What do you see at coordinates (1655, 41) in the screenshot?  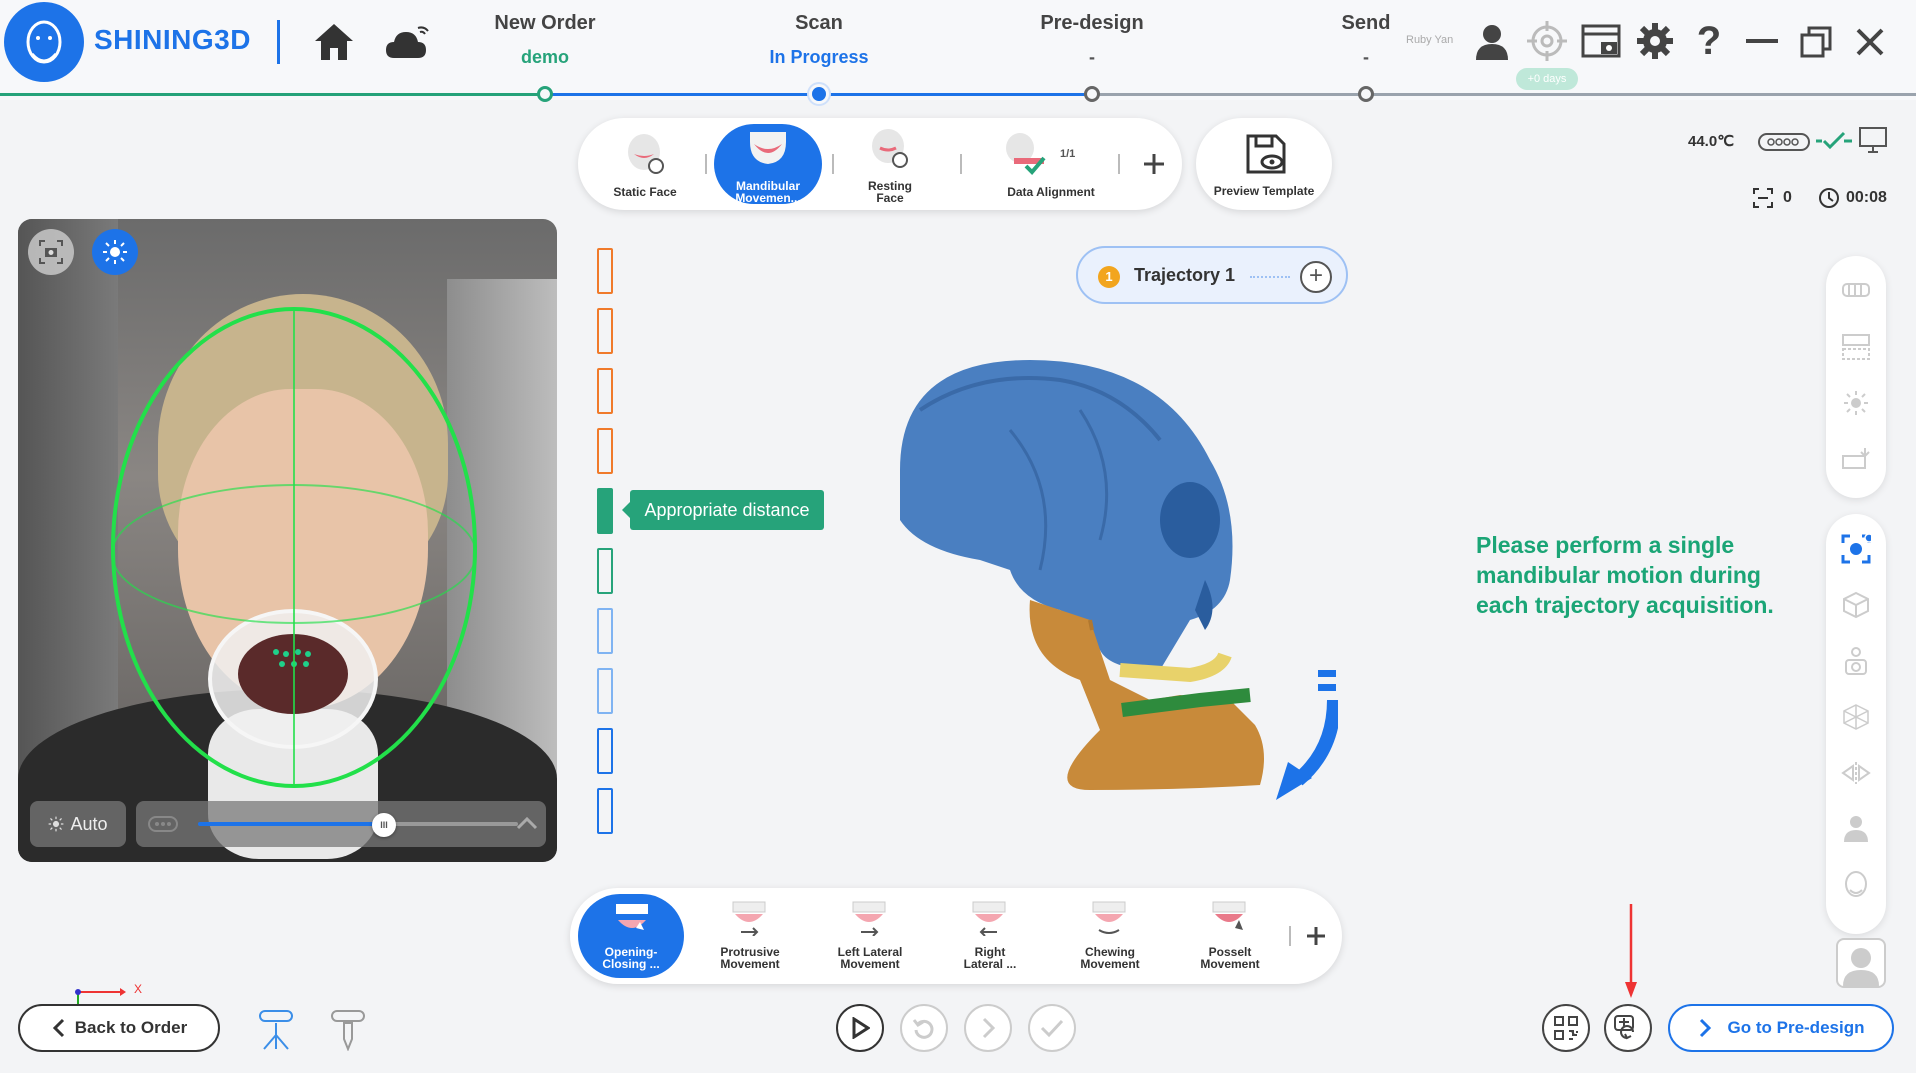 I see `gear-icon` at bounding box center [1655, 41].